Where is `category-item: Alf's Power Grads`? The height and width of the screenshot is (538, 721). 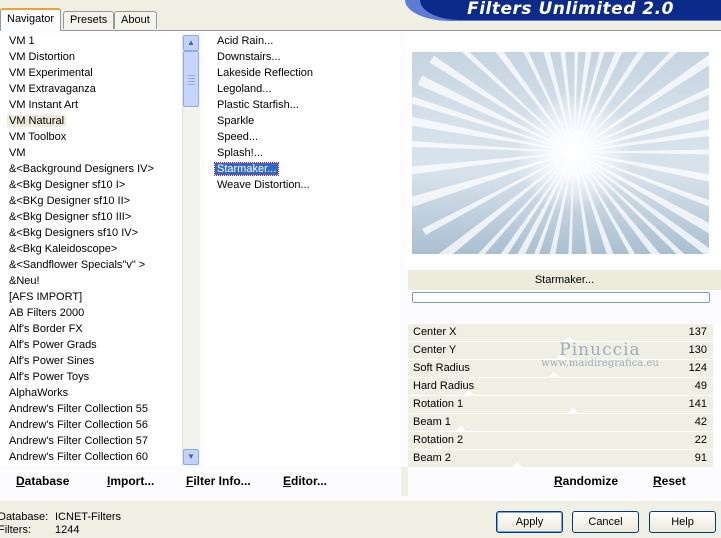
category-item: Alf's Power Grads is located at coordinates (91, 345).